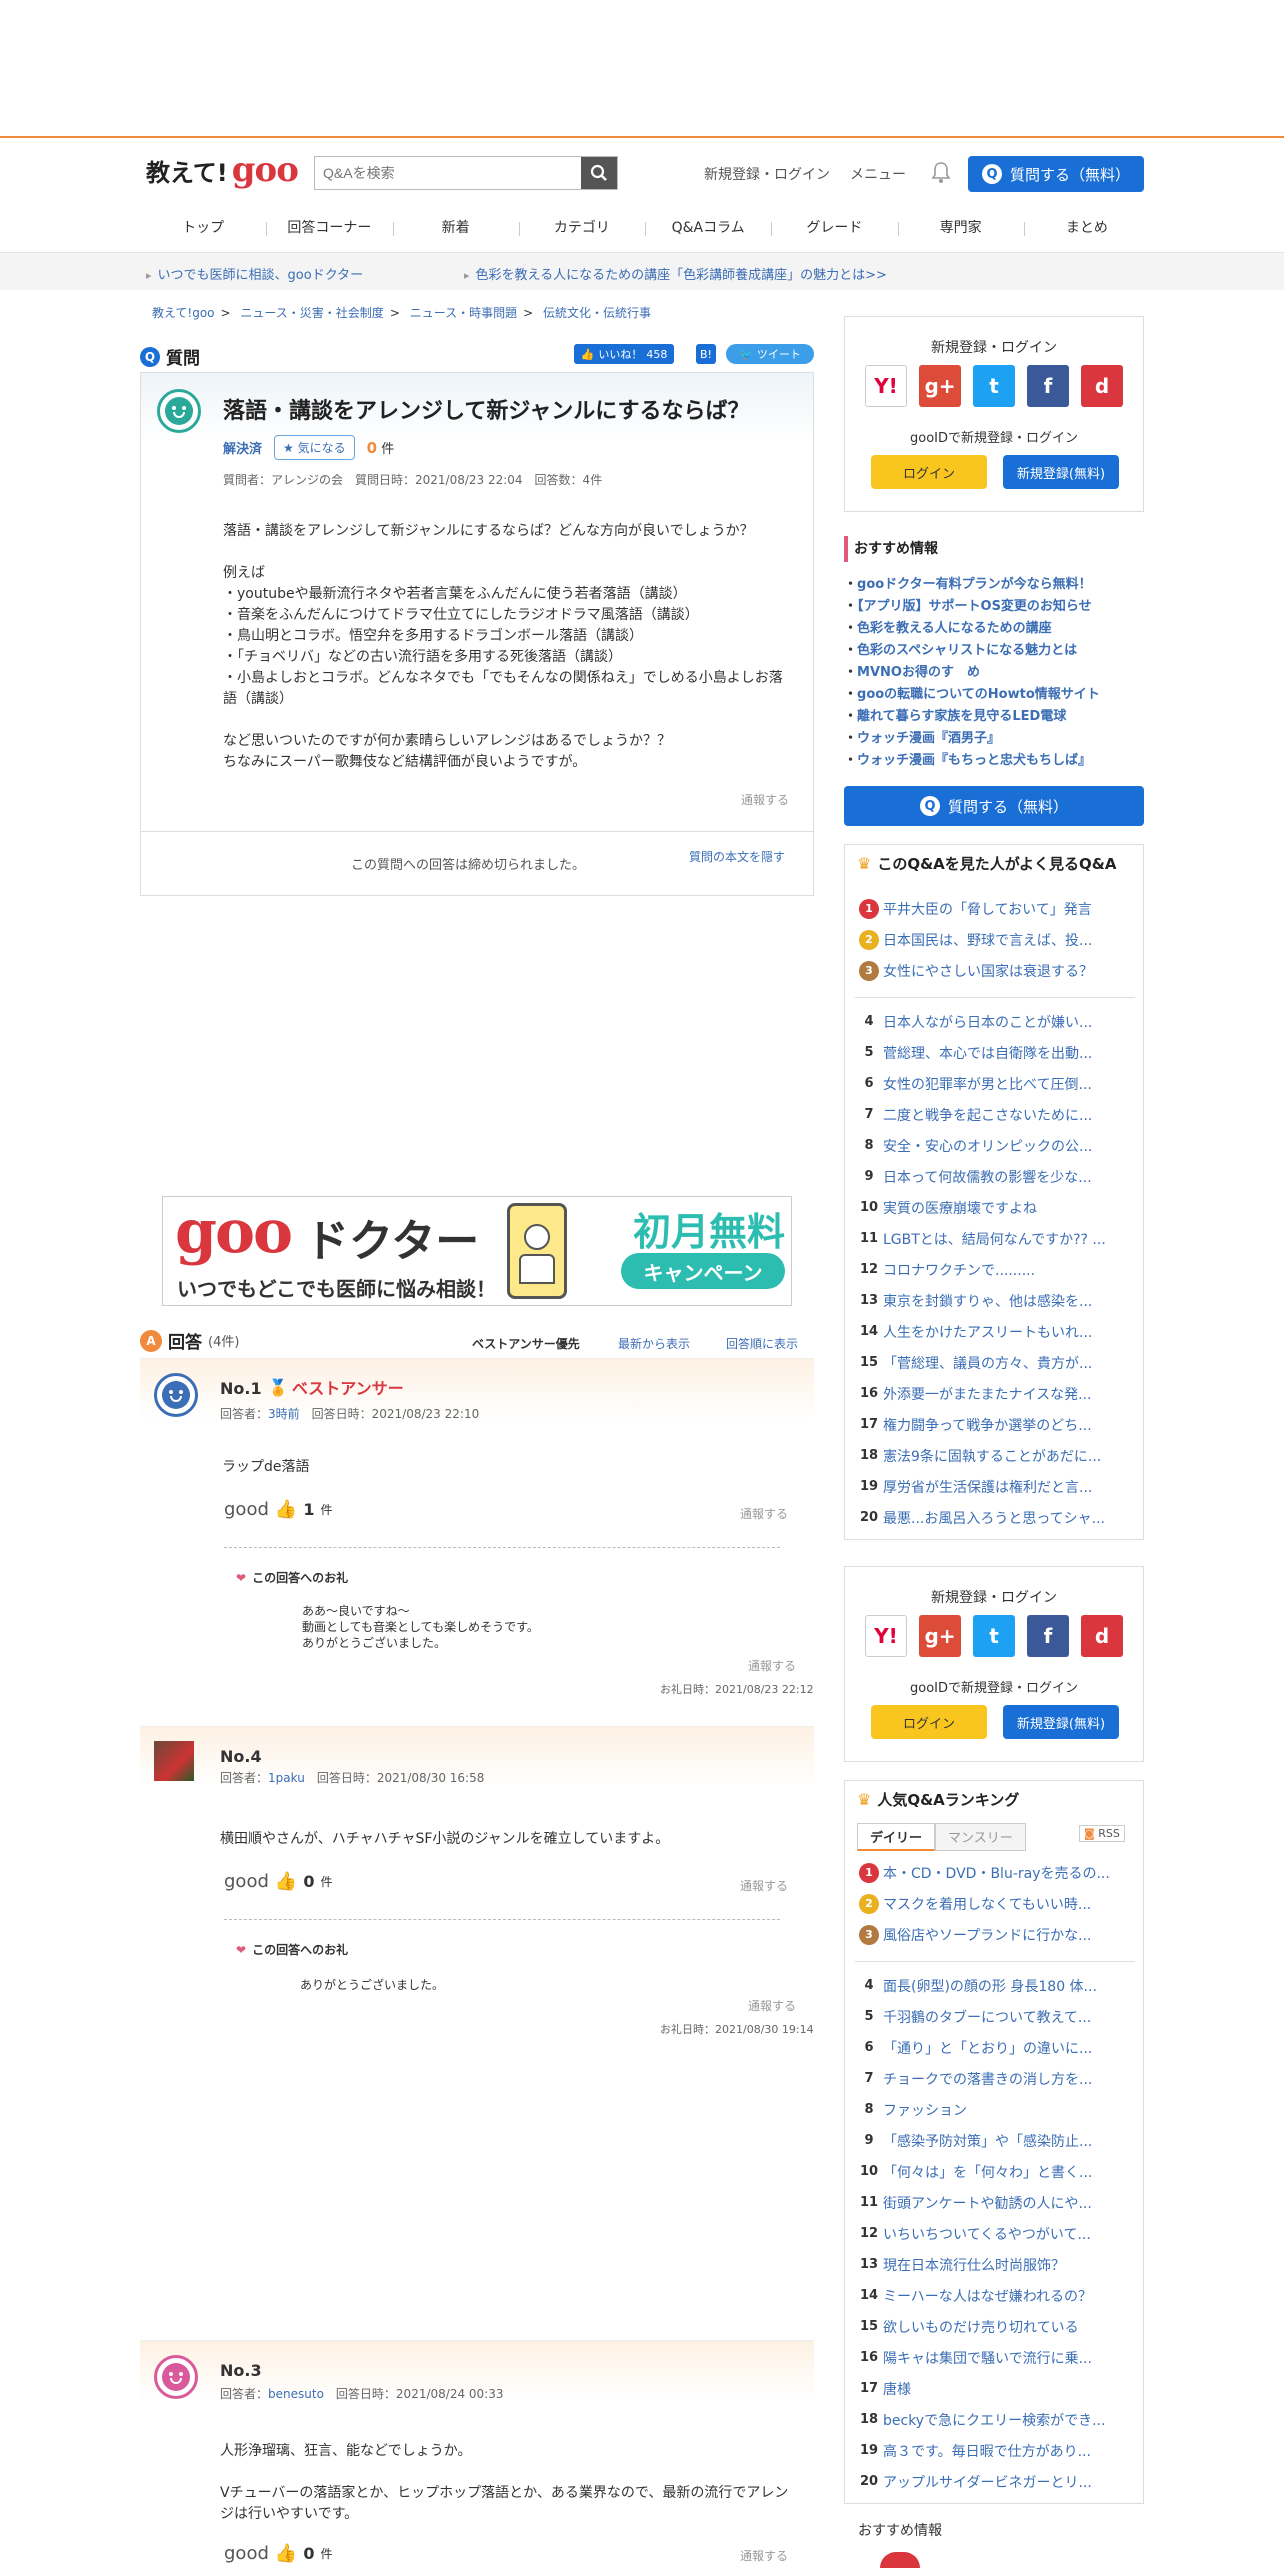  Describe the element at coordinates (995, 2326) in the screenshot. I see `ranking-item: 15 欲しいものだけ売り切れている` at that location.